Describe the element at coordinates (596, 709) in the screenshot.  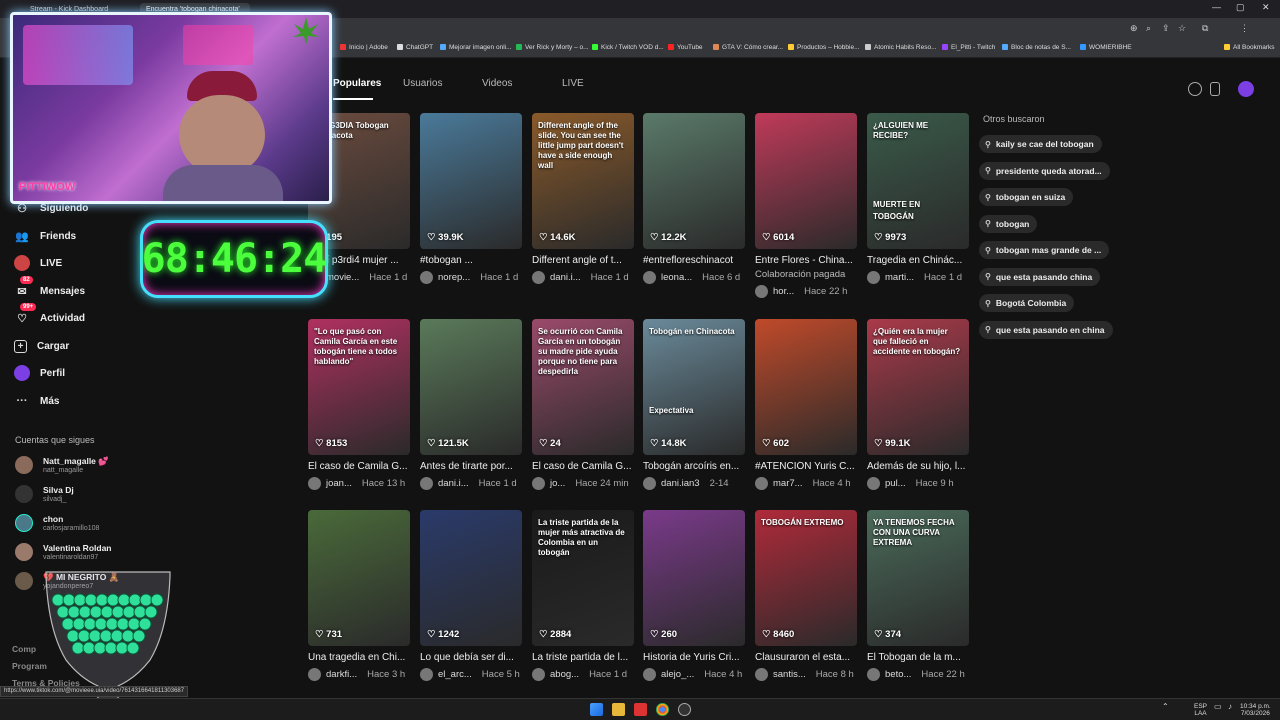
I see `windows-start-icon` at that location.